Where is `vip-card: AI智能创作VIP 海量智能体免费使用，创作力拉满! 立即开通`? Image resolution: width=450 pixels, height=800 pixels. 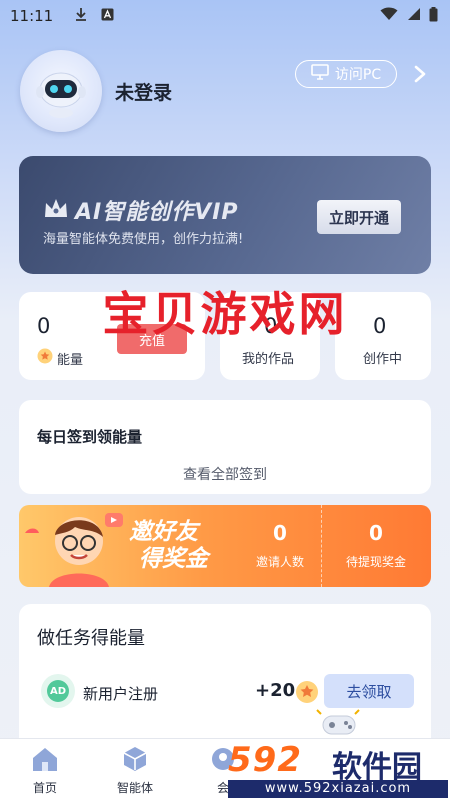
vip-card: AI智能创作VIP 海量智能体免费使用，创作力拉满! 立即开通 is located at coordinates (225, 215).